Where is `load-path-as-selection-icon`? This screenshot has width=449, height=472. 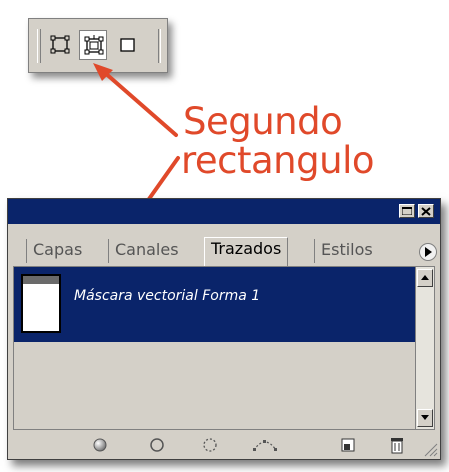
load-path-as-selection-icon is located at coordinates (210, 445).